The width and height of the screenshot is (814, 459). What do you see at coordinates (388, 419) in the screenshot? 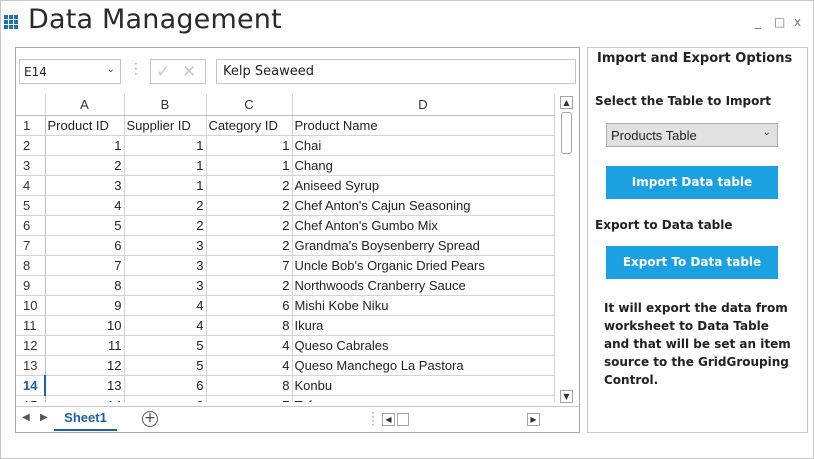
I see `scroll-left-icon: ◀` at bounding box center [388, 419].